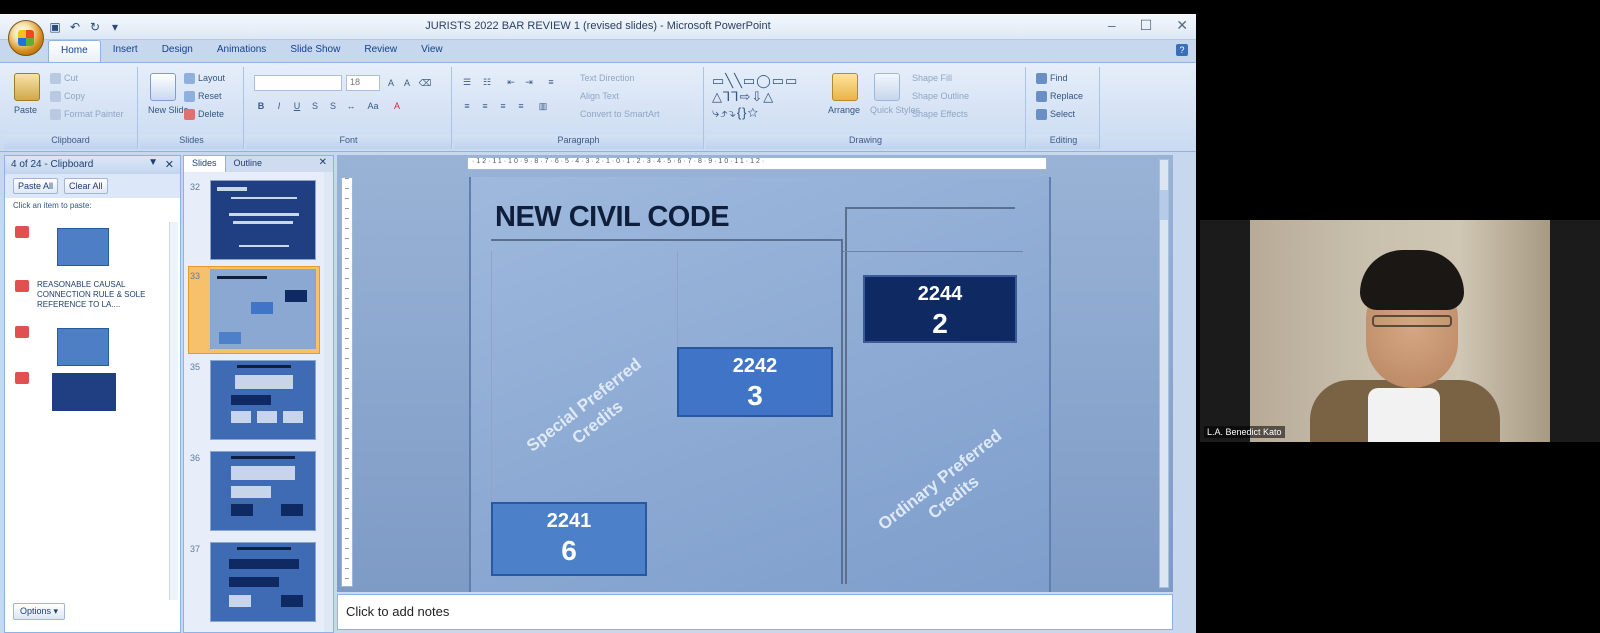 Image resolution: width=1600 pixels, height=633 pixels. What do you see at coordinates (315, 106) in the screenshot?
I see `strikethrough-icon: S` at bounding box center [315, 106].